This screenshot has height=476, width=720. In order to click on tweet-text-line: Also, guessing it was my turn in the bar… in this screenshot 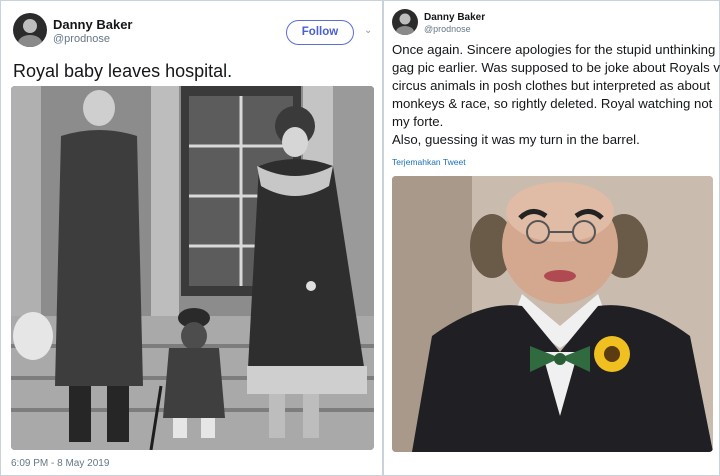, I will do `click(516, 139)`.